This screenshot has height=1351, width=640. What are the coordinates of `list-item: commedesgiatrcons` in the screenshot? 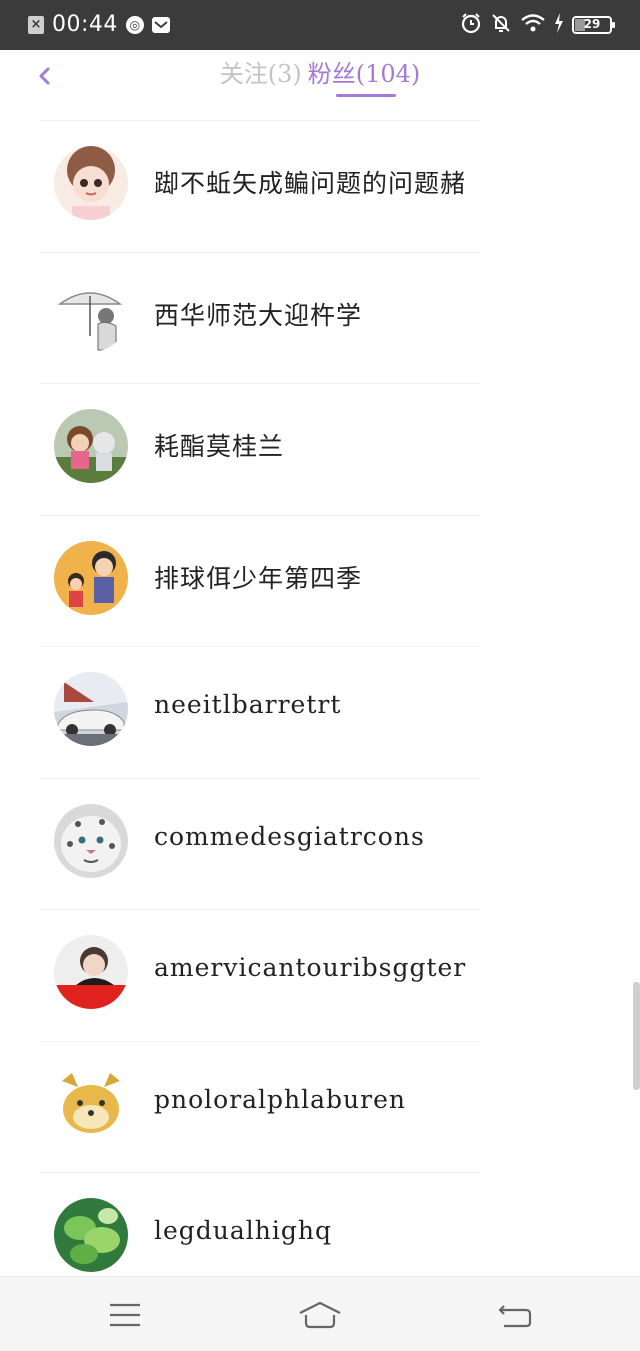 It's located at (320, 843).